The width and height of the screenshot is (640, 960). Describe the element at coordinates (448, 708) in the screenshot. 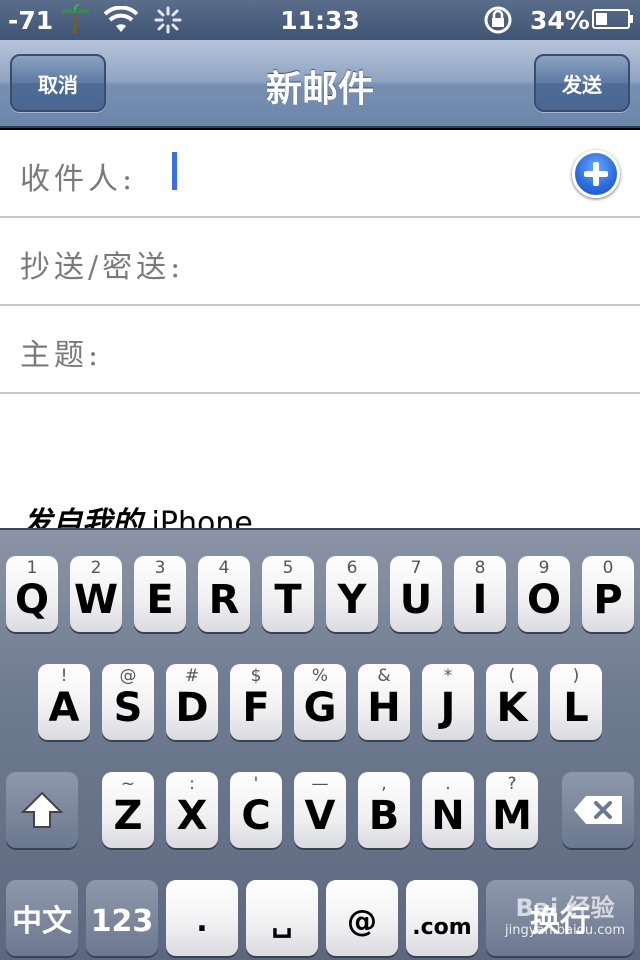

I see `key-main-label: J` at that location.